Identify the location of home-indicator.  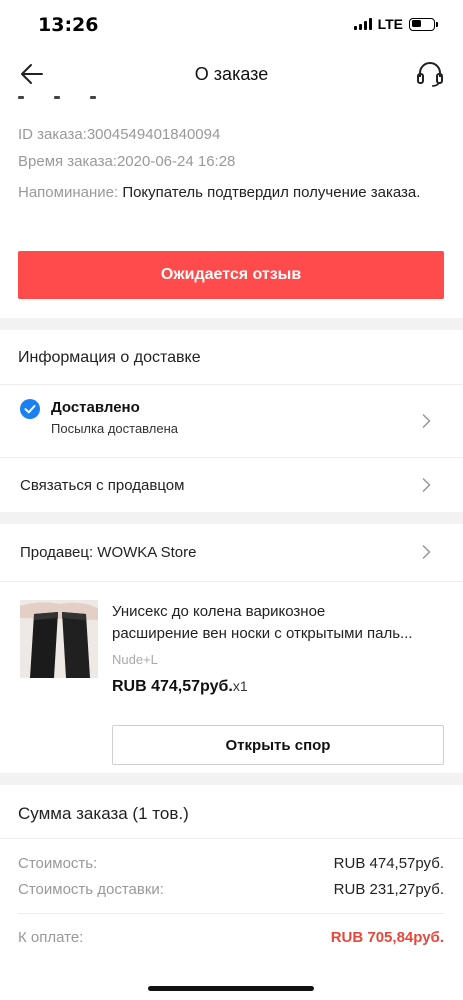
(231, 988).